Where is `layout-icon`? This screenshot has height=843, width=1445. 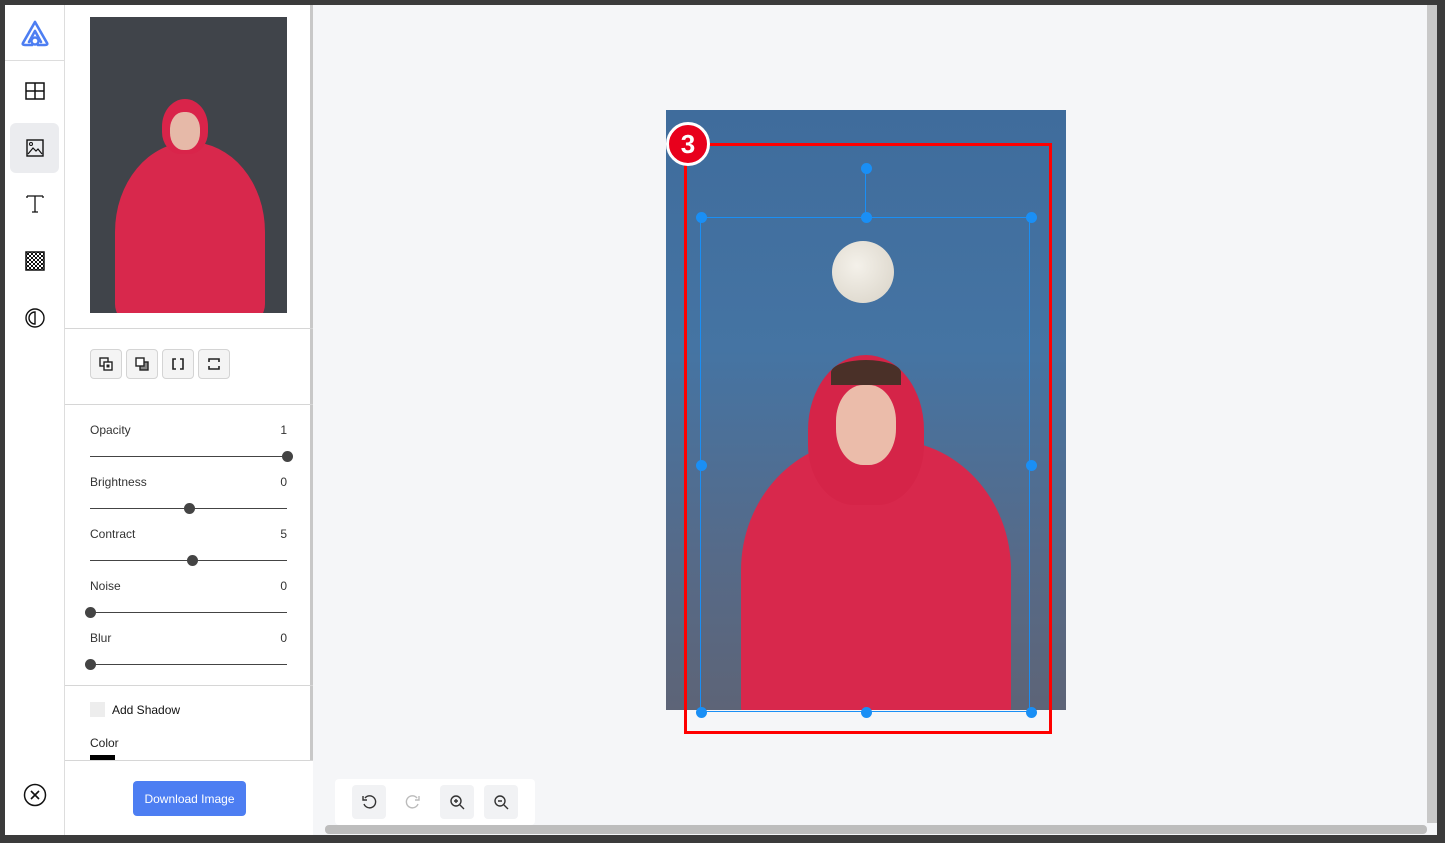
layout-icon is located at coordinates (34, 91).